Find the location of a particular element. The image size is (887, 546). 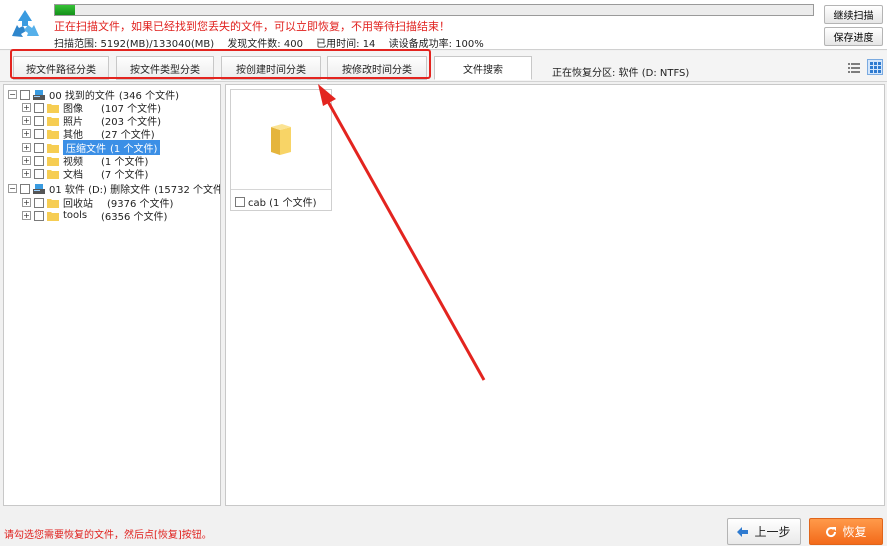

list-view-icon is located at coordinates (854, 67).